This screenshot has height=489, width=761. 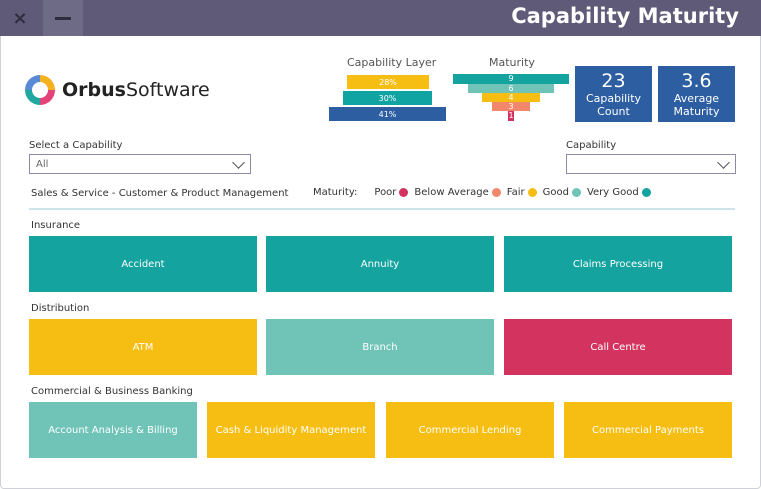 I want to click on capability-layer-title: Capability Layer, so click(x=392, y=62).